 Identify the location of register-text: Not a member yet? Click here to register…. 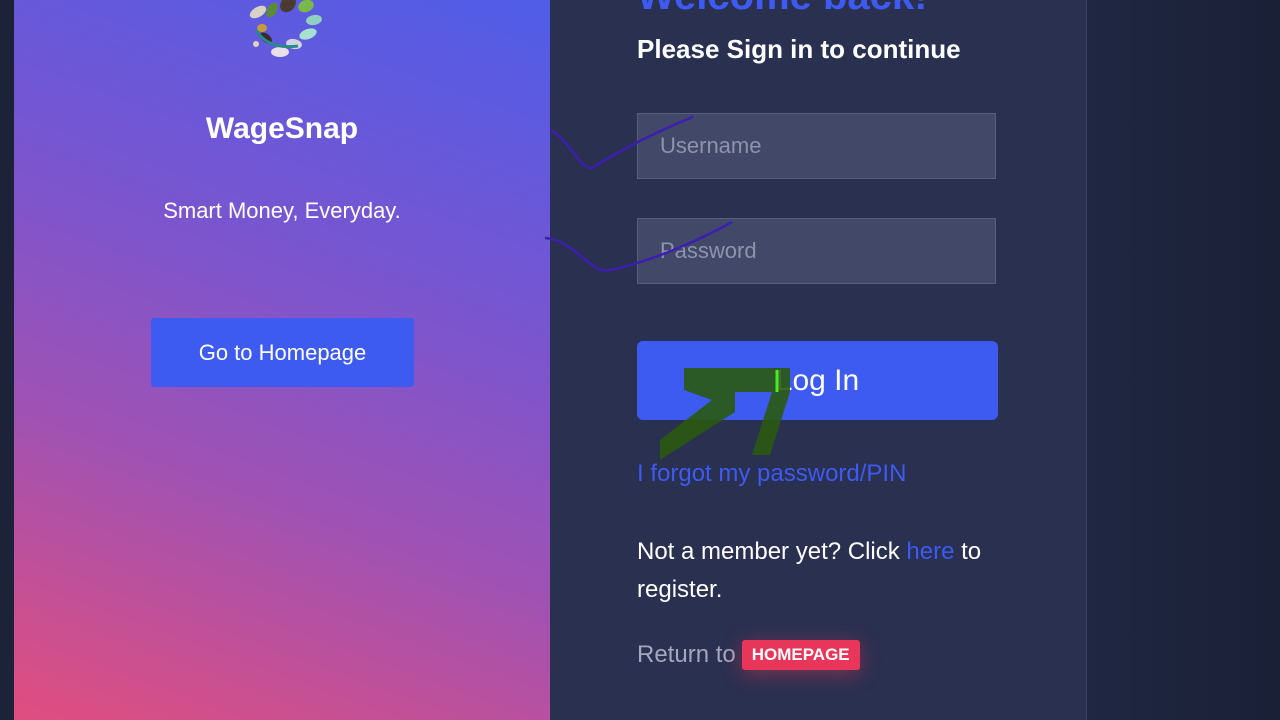
(827, 571).